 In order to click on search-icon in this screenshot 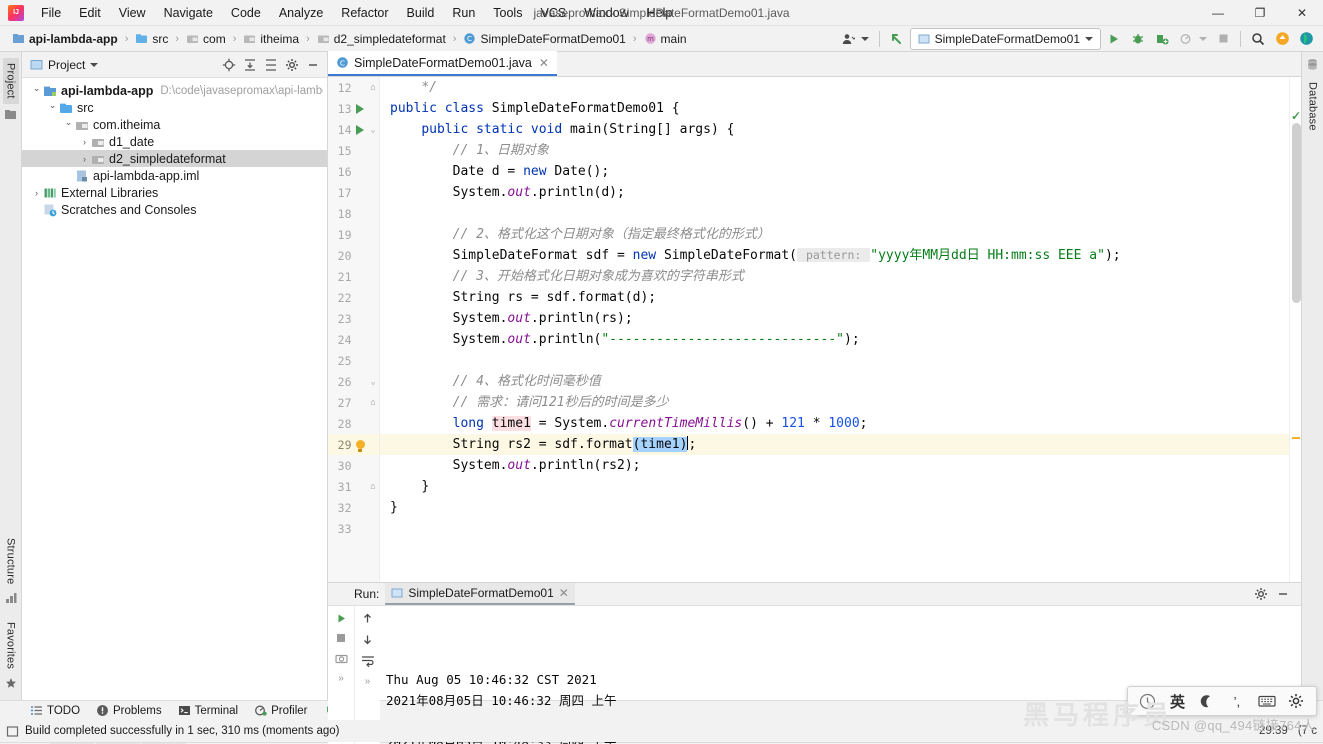, I will do `click(1258, 39)`.